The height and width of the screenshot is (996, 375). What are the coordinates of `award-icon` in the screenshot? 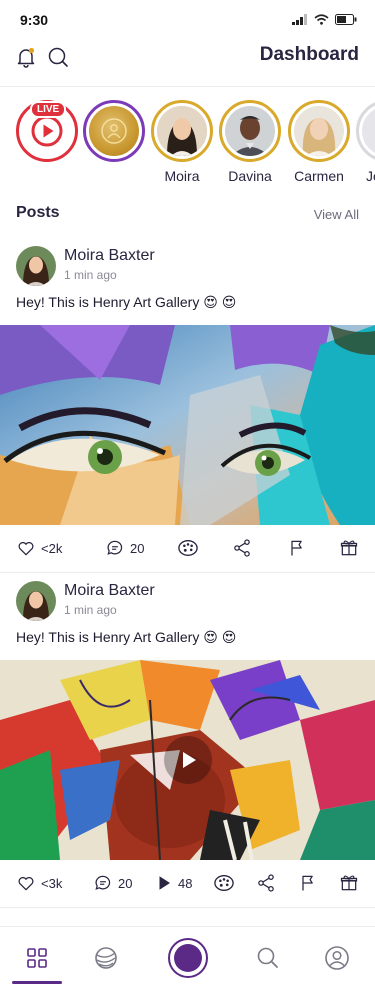 It's located at (114, 131).